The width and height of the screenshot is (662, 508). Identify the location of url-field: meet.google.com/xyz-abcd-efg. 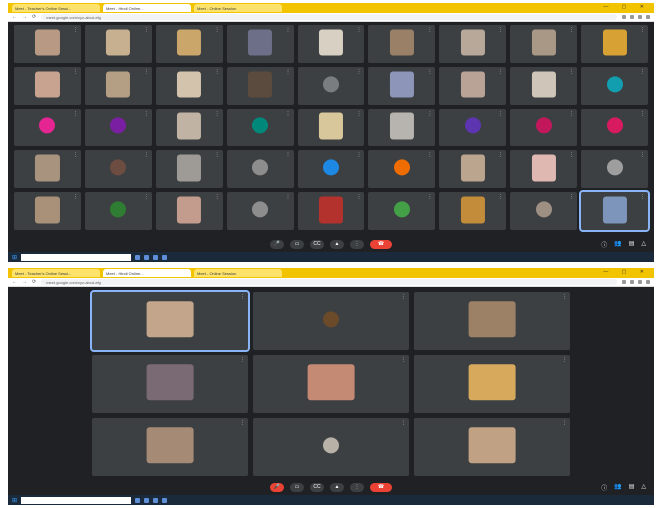
(329, 282).